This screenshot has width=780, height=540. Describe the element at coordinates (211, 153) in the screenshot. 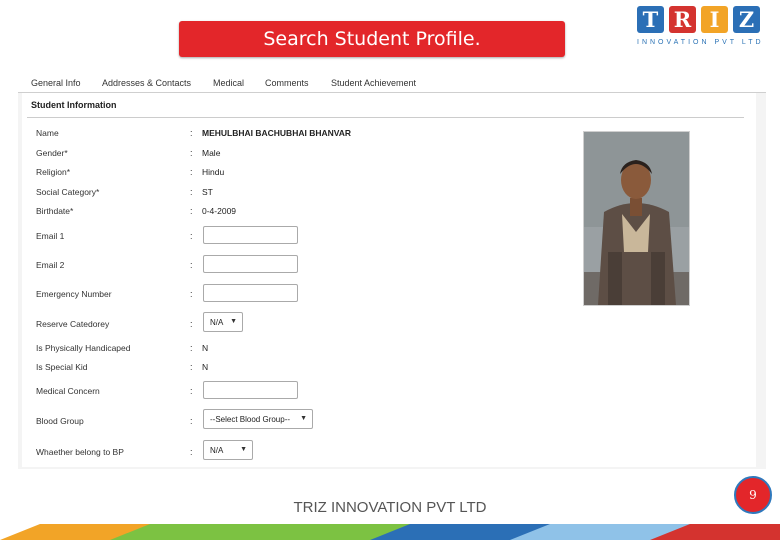

I see `gender-value: Male` at that location.